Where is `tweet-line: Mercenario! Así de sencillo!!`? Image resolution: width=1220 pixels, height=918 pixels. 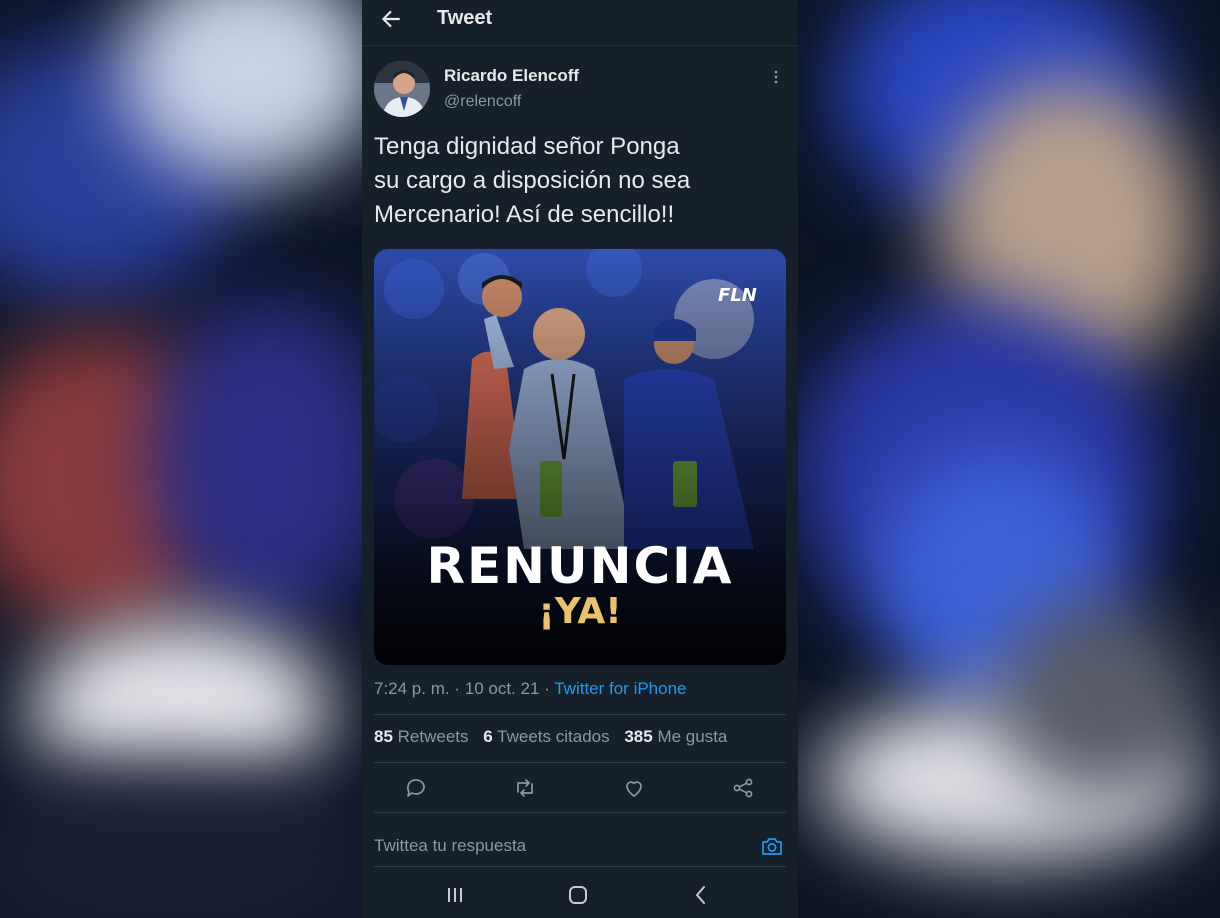 tweet-line: Mercenario! Así de sencillo!! is located at coordinates (524, 214).